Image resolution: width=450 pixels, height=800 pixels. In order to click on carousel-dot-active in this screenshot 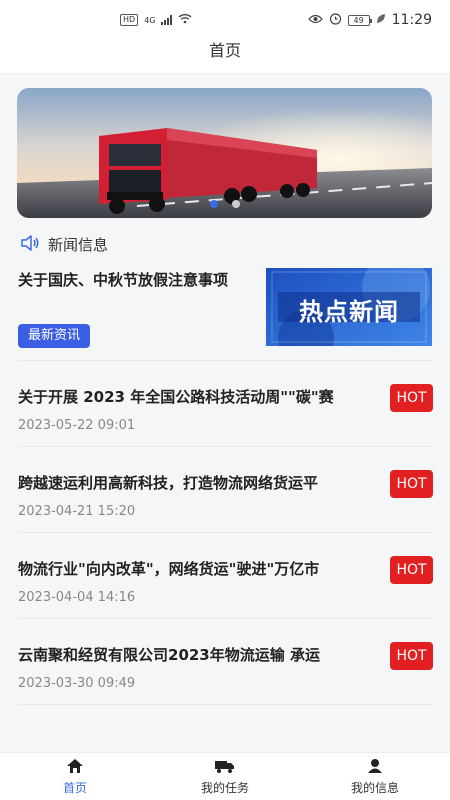, I will do `click(213, 204)`.